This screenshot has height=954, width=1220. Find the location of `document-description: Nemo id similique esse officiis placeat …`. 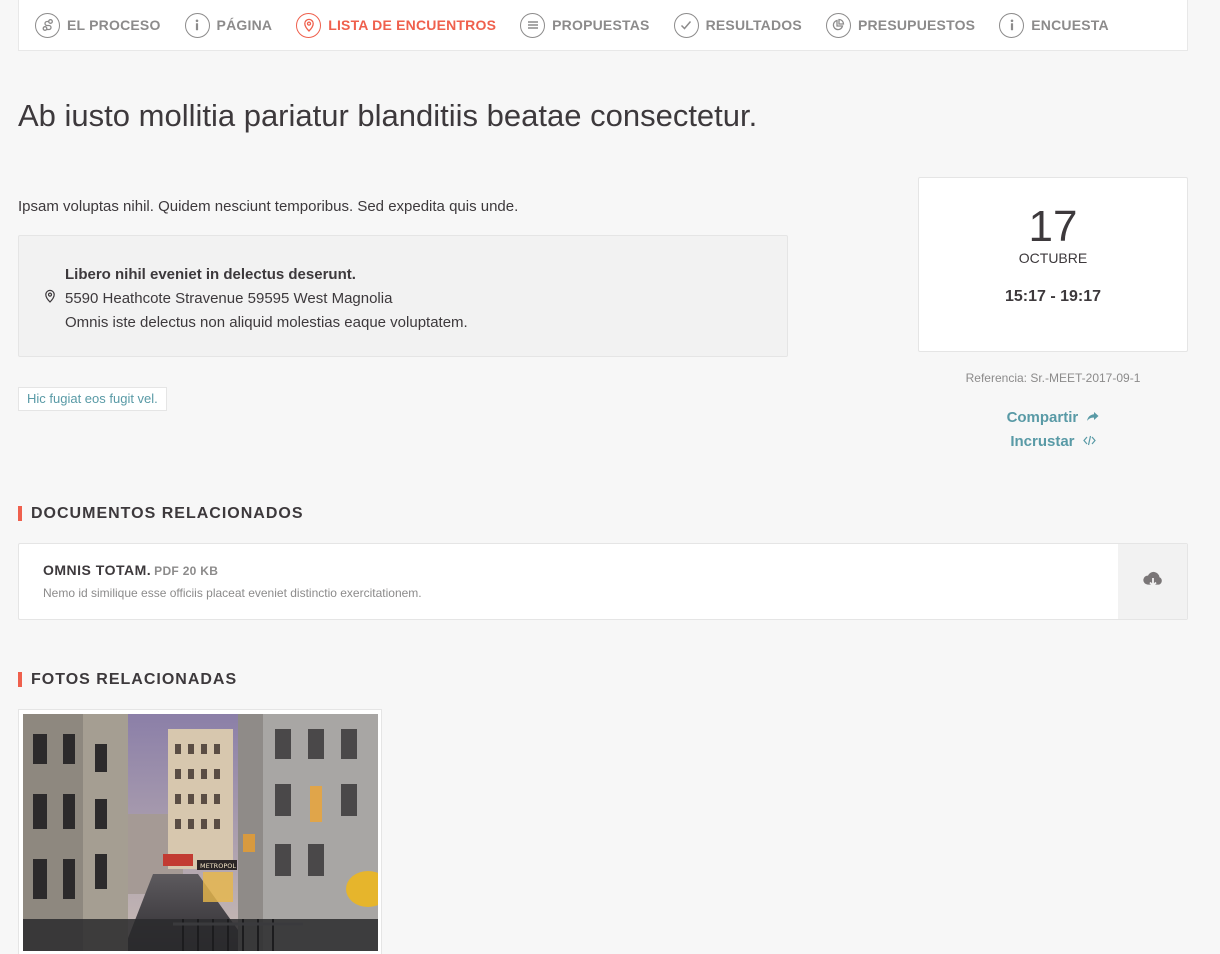

document-description: Nemo id similique esse officiis placeat … is located at coordinates (232, 593).